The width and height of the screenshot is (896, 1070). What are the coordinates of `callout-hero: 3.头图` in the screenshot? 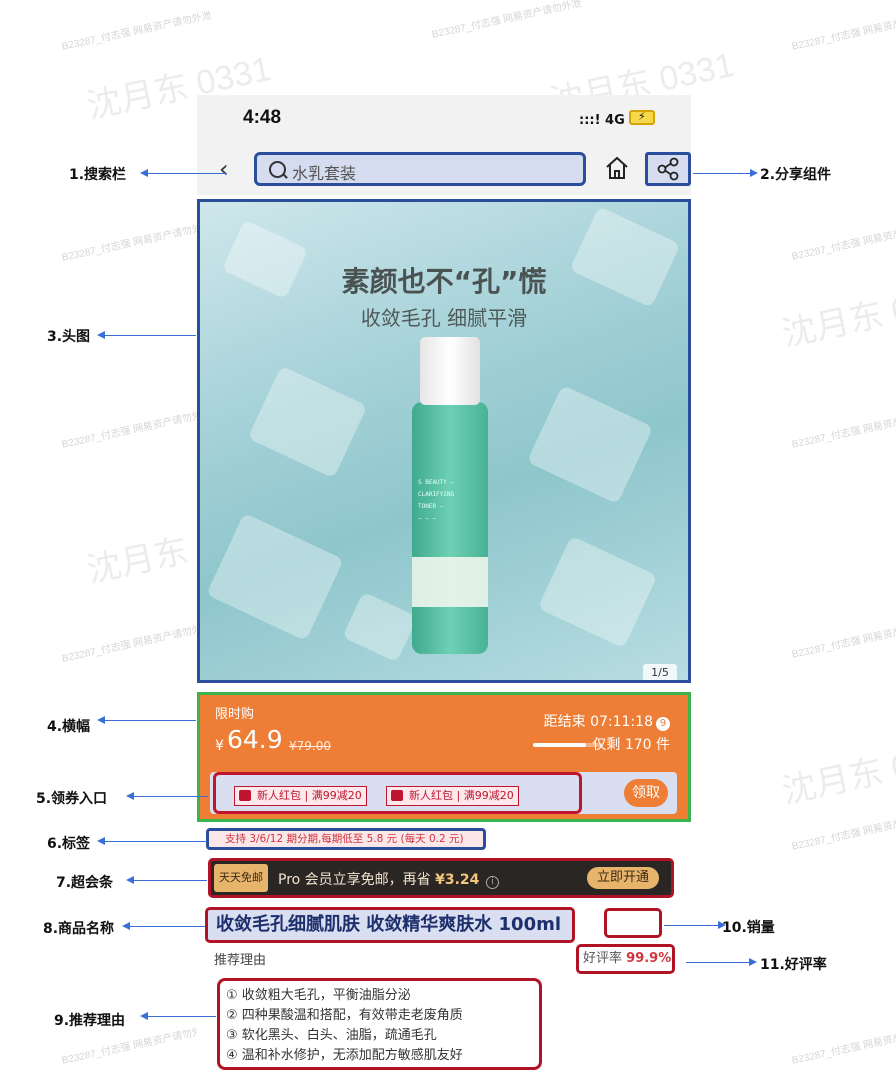 It's located at (69, 337).